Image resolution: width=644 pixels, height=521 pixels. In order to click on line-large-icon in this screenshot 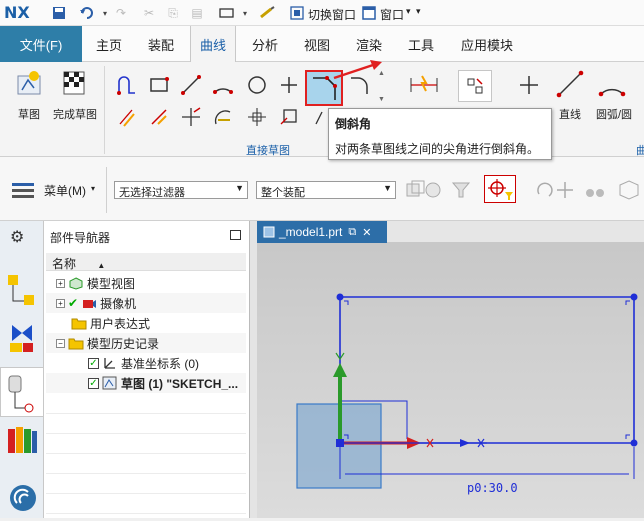, I will do `click(570, 84)`.